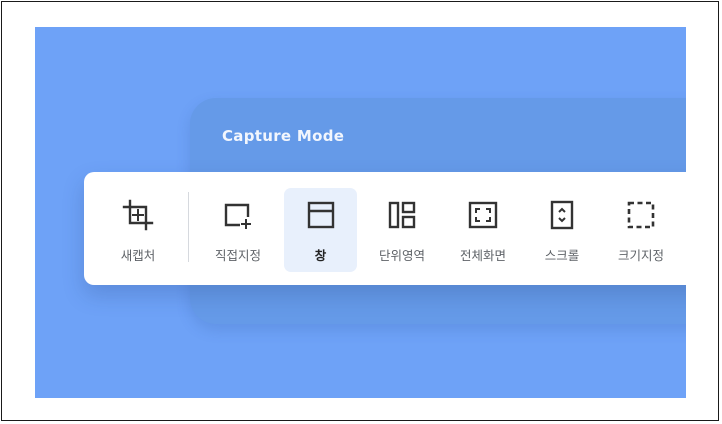  I want to click on custom-region-icon, so click(237, 216).